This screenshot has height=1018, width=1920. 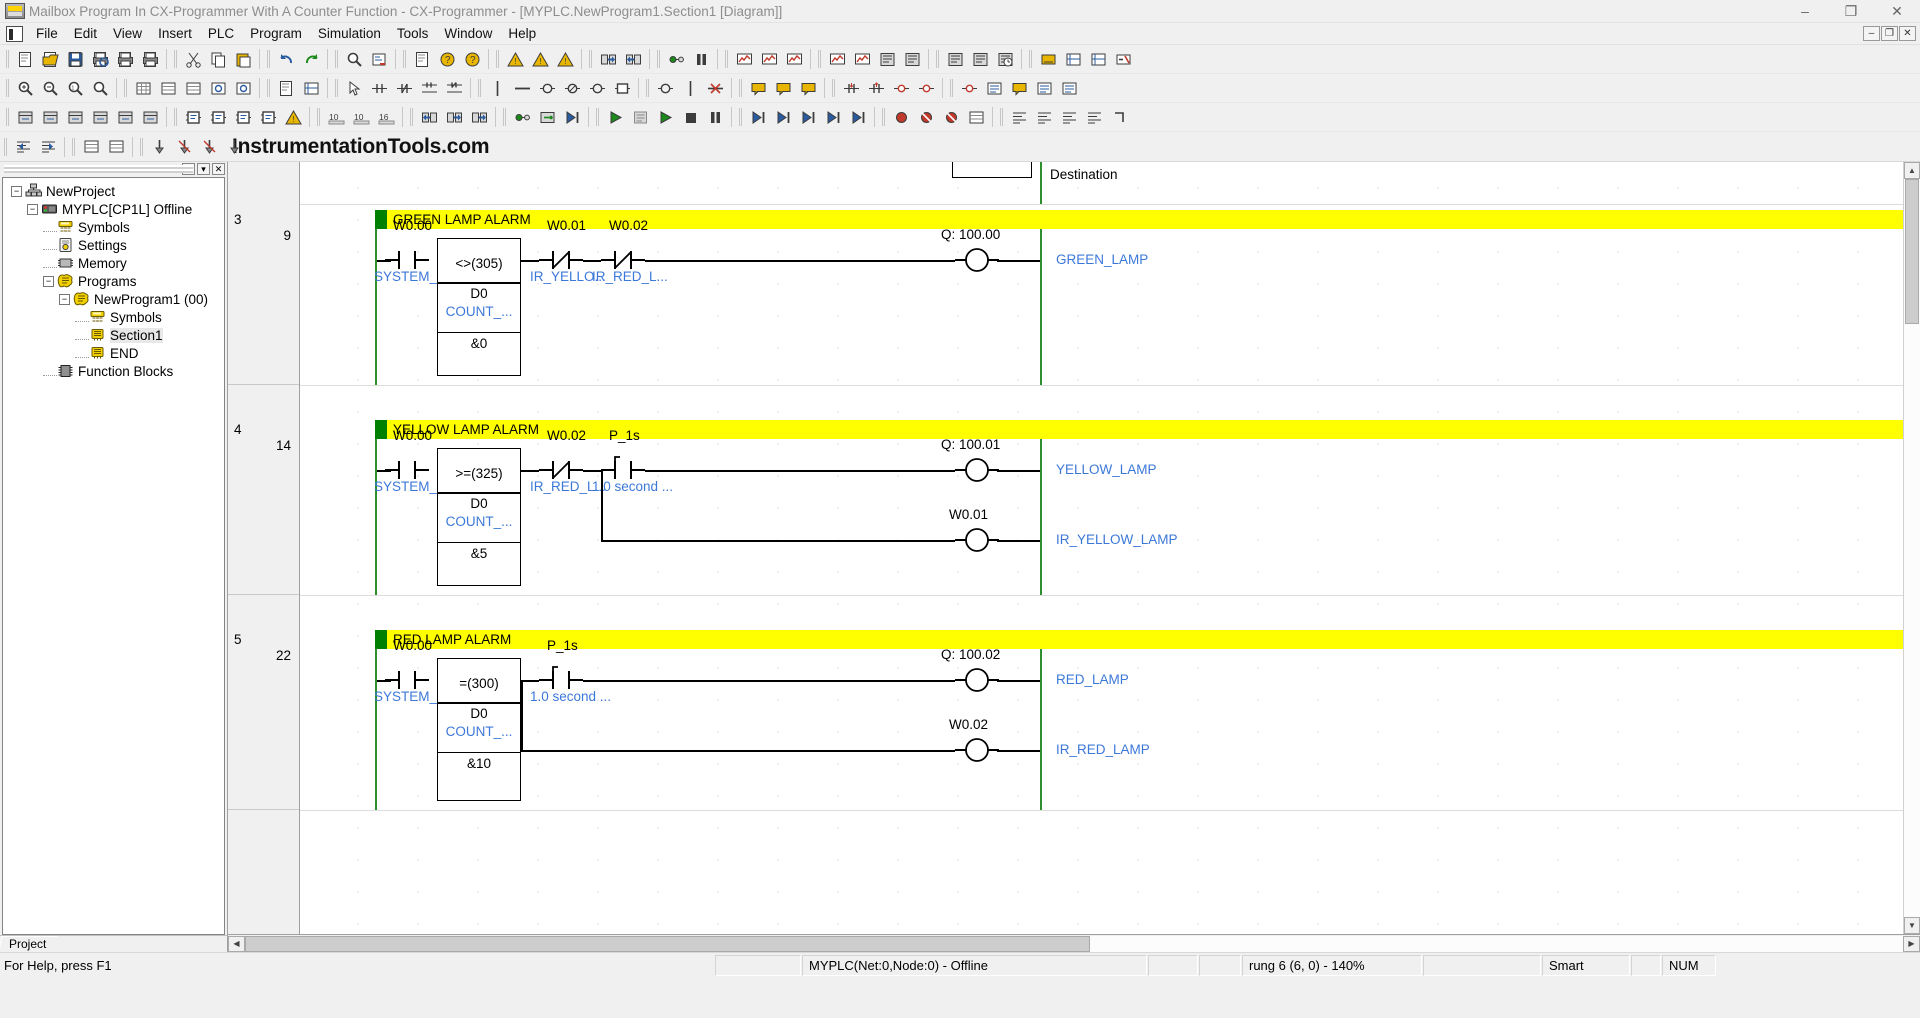 What do you see at coordinates (969, 88) in the screenshot?
I see `condition-icon` at bounding box center [969, 88].